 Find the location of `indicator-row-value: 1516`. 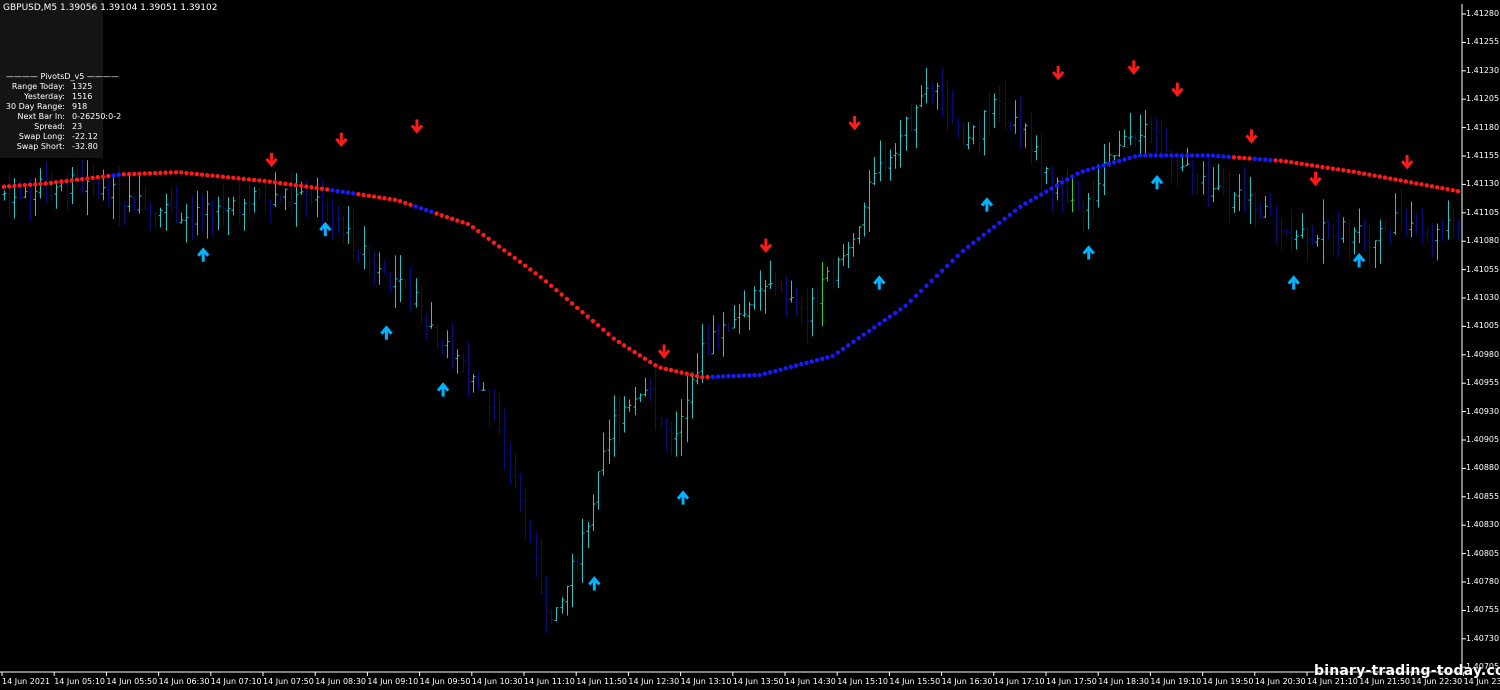

indicator-row-value: 1516 is located at coordinates (82, 96).